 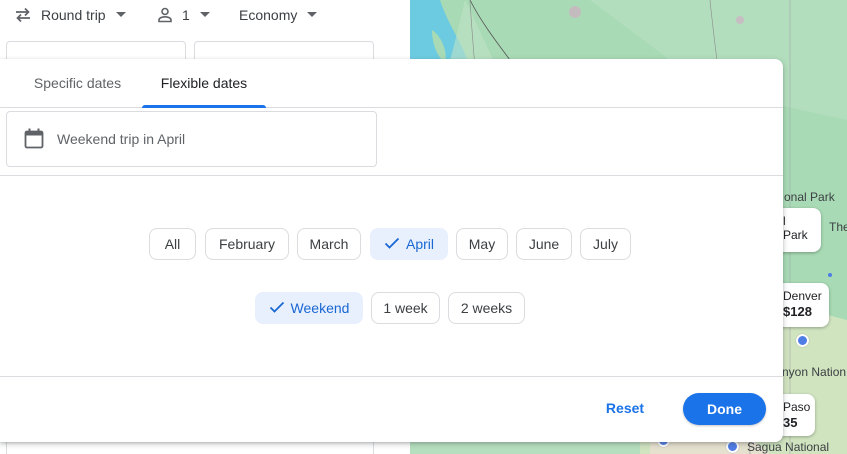 I want to click on chip-label: June, so click(x=544, y=244).